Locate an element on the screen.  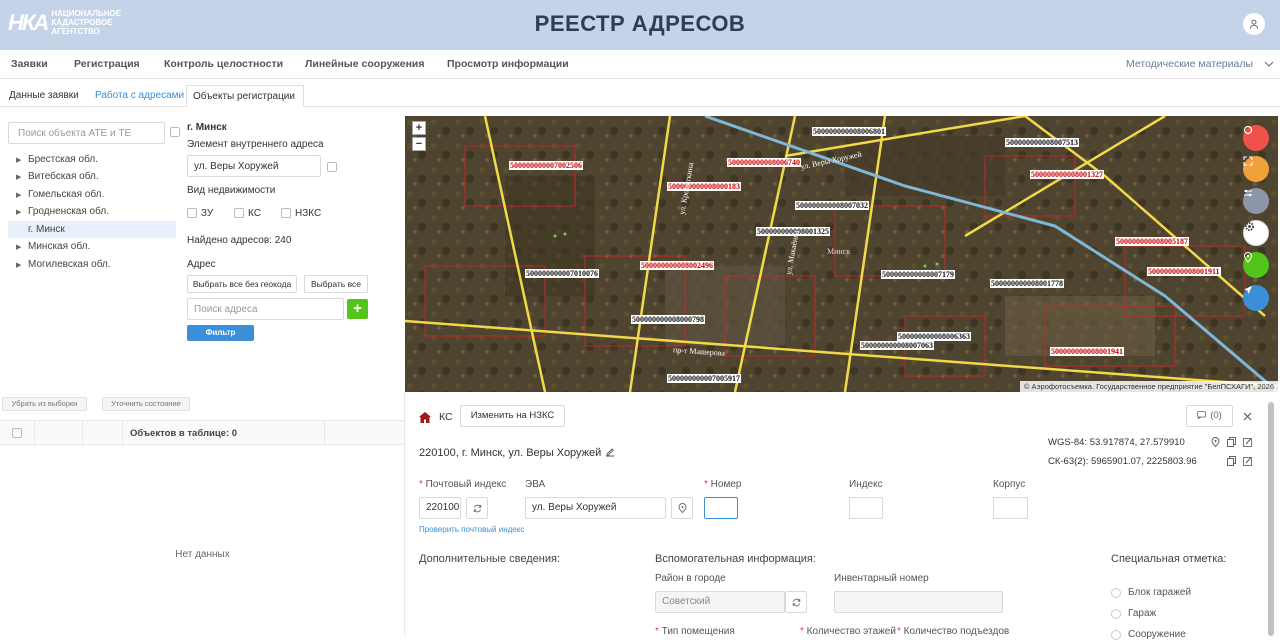
parcel-label: 500000000008001327 is located at coordinates (1067, 174).